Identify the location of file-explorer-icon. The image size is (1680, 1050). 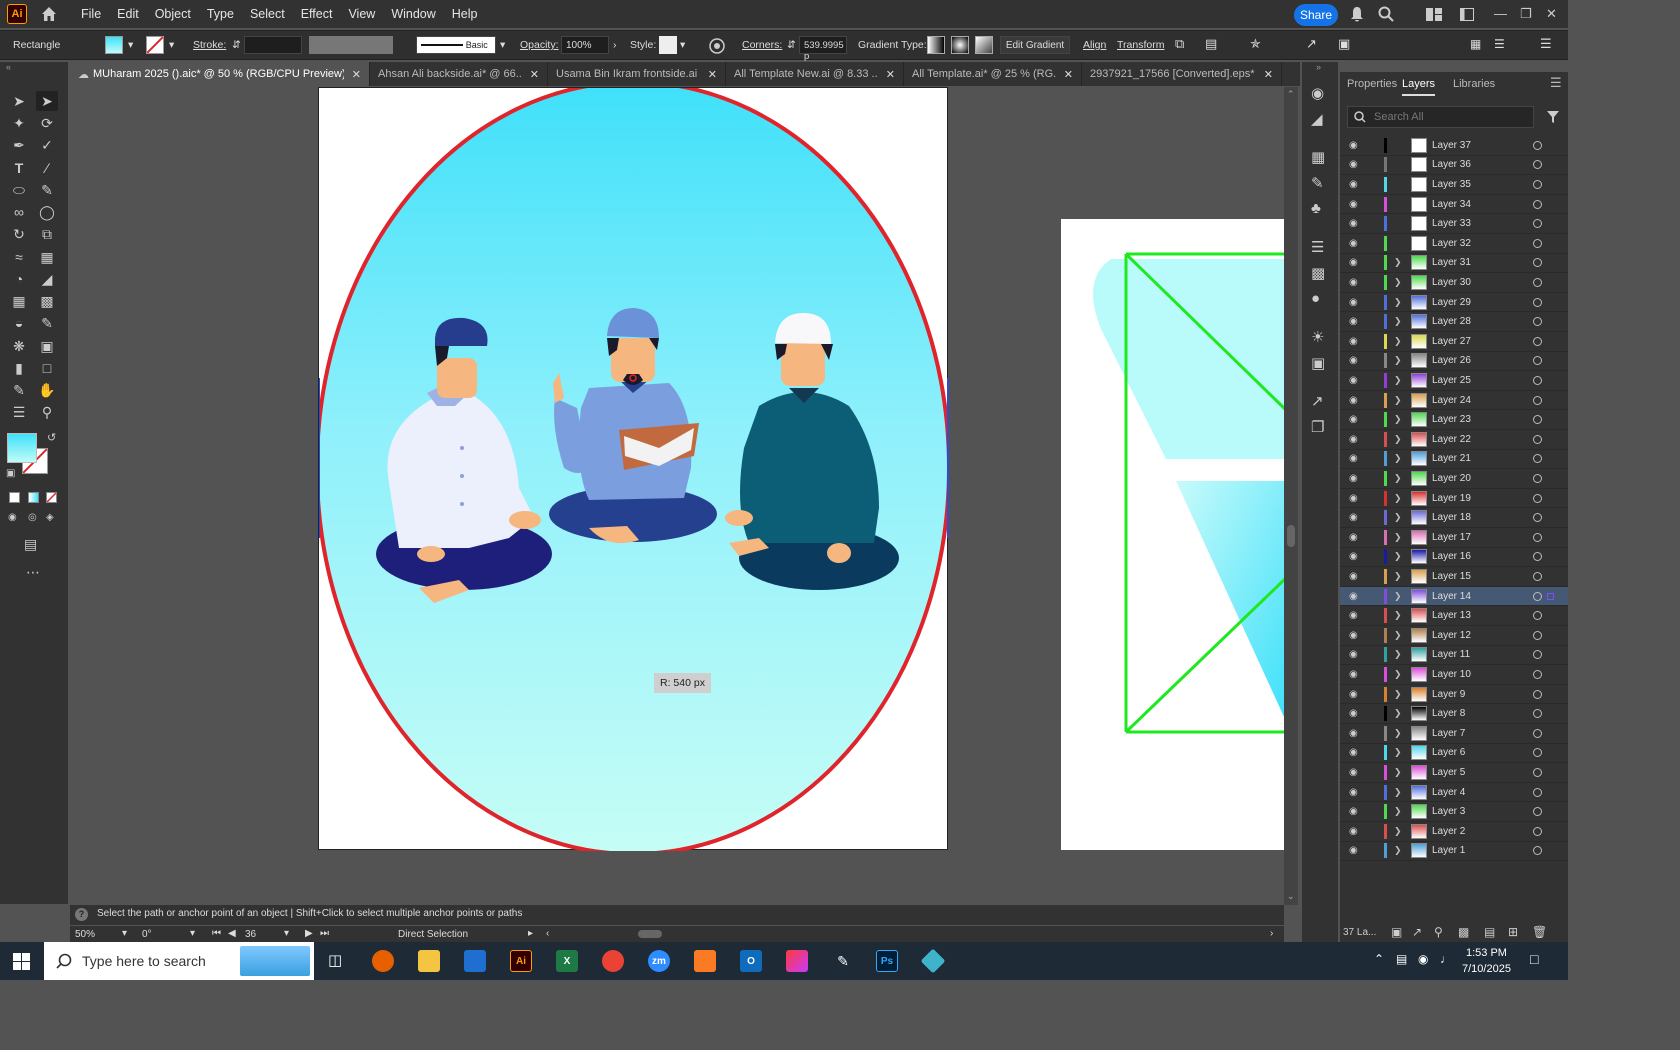
(429, 961).